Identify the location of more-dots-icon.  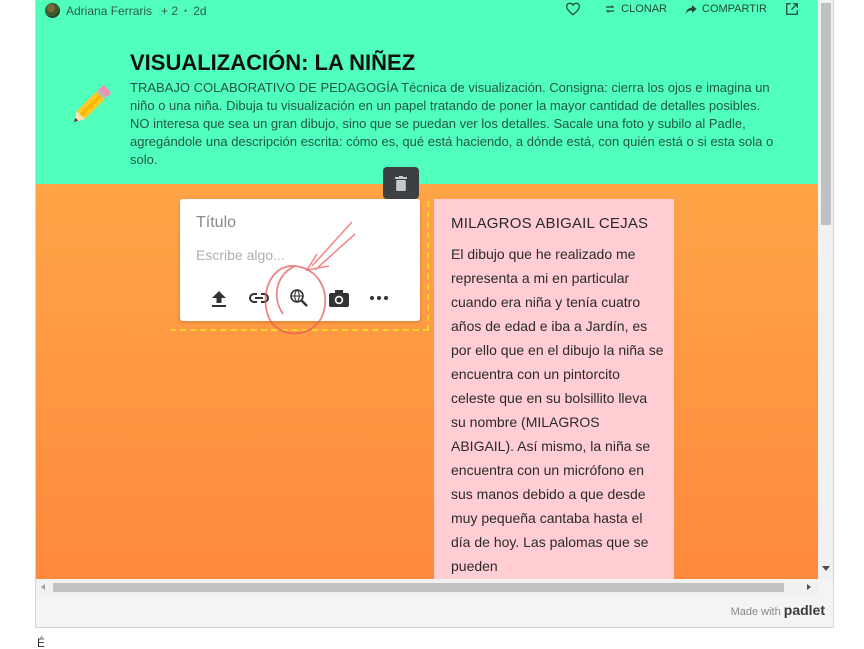
(379, 298).